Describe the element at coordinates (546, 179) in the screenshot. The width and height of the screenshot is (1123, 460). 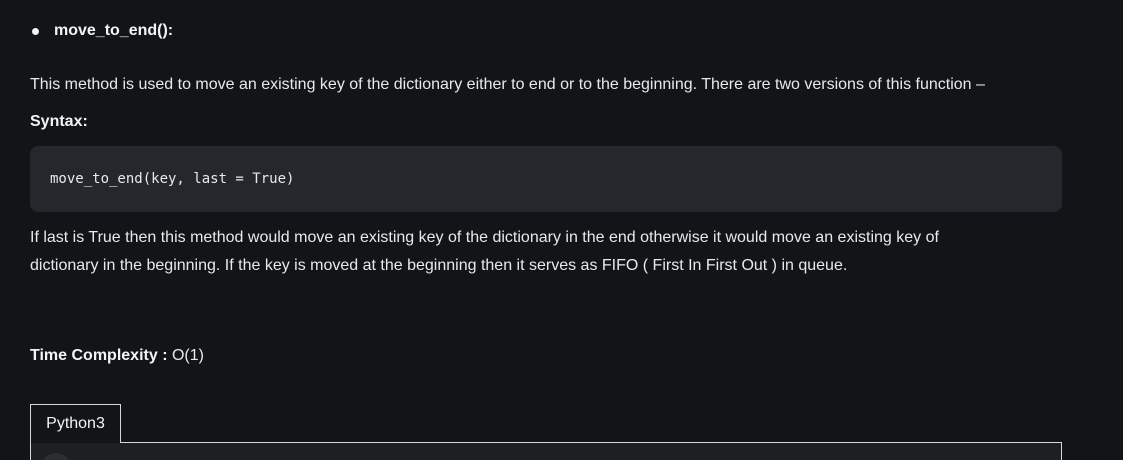
I see `syntax-code-block: move_to_end(key, last = True)` at that location.